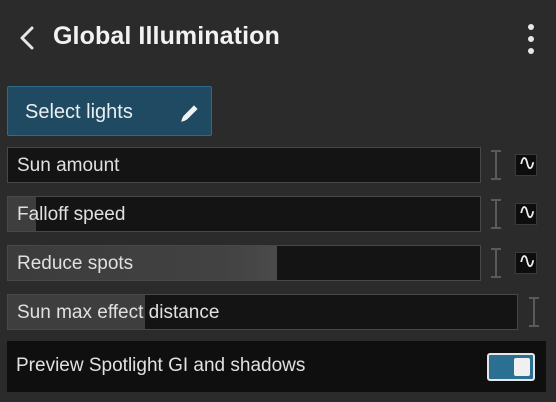 The width and height of the screenshot is (556, 402). Describe the element at coordinates (166, 36) in the screenshot. I see `page-title: Global Illumination` at that location.